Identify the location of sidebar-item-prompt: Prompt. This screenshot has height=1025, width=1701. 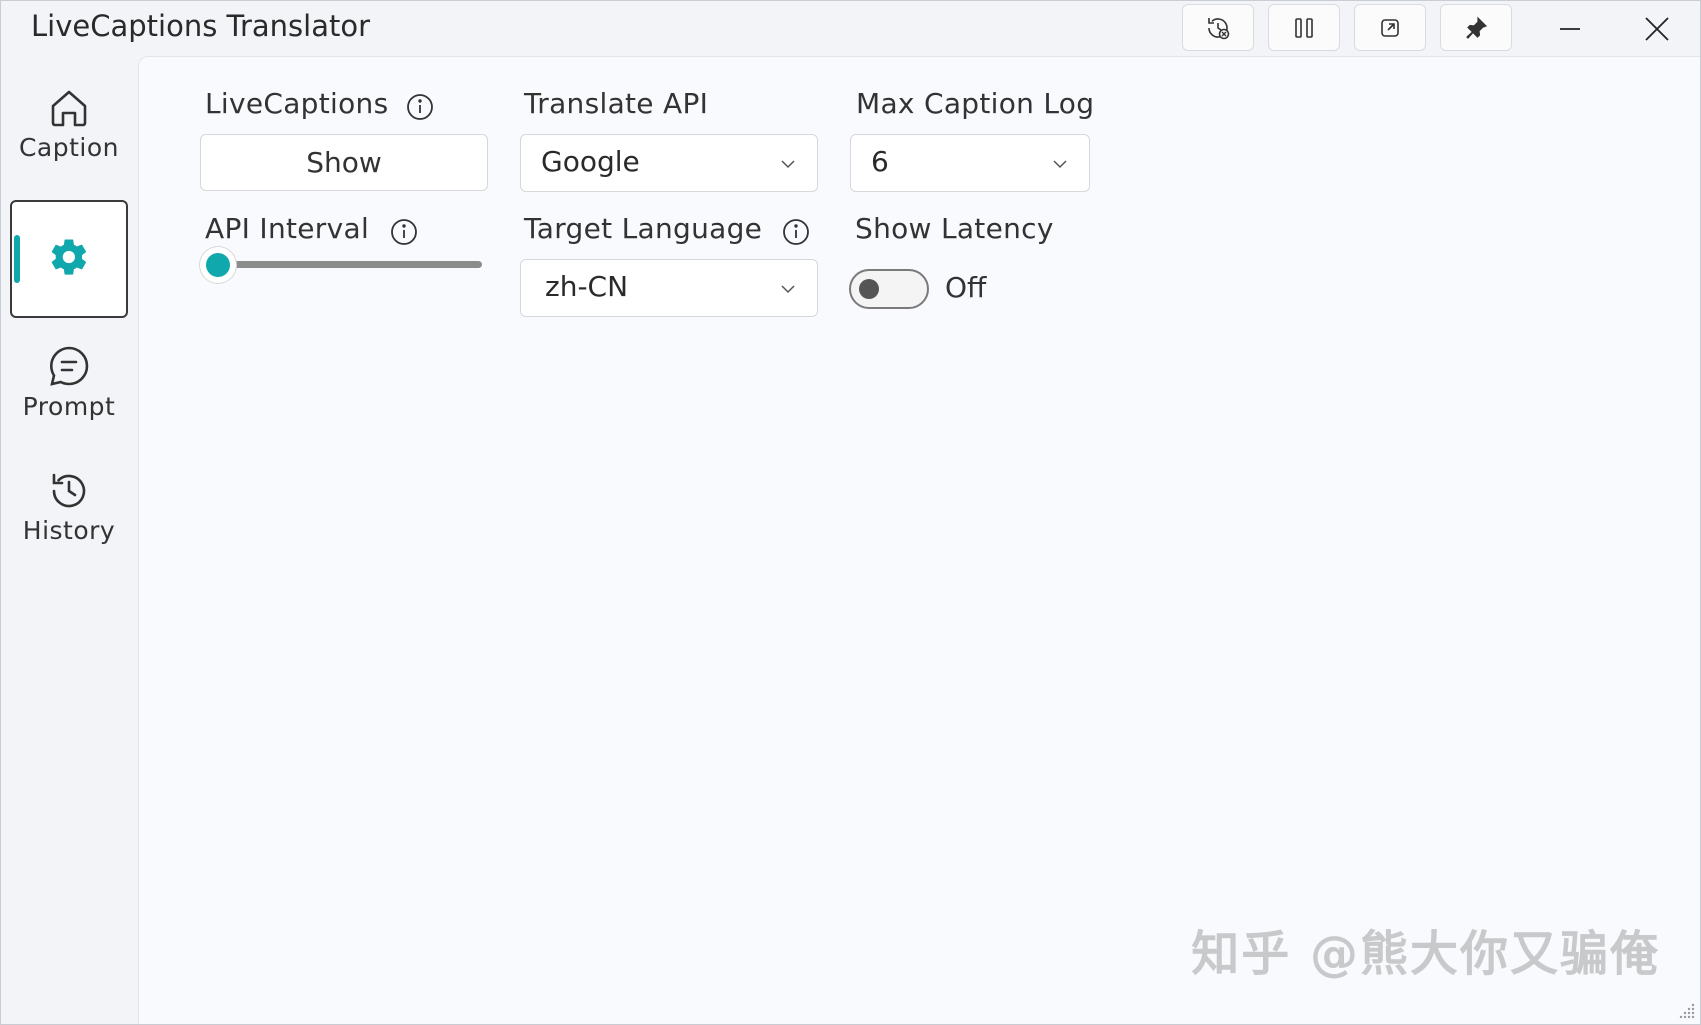
(69, 382).